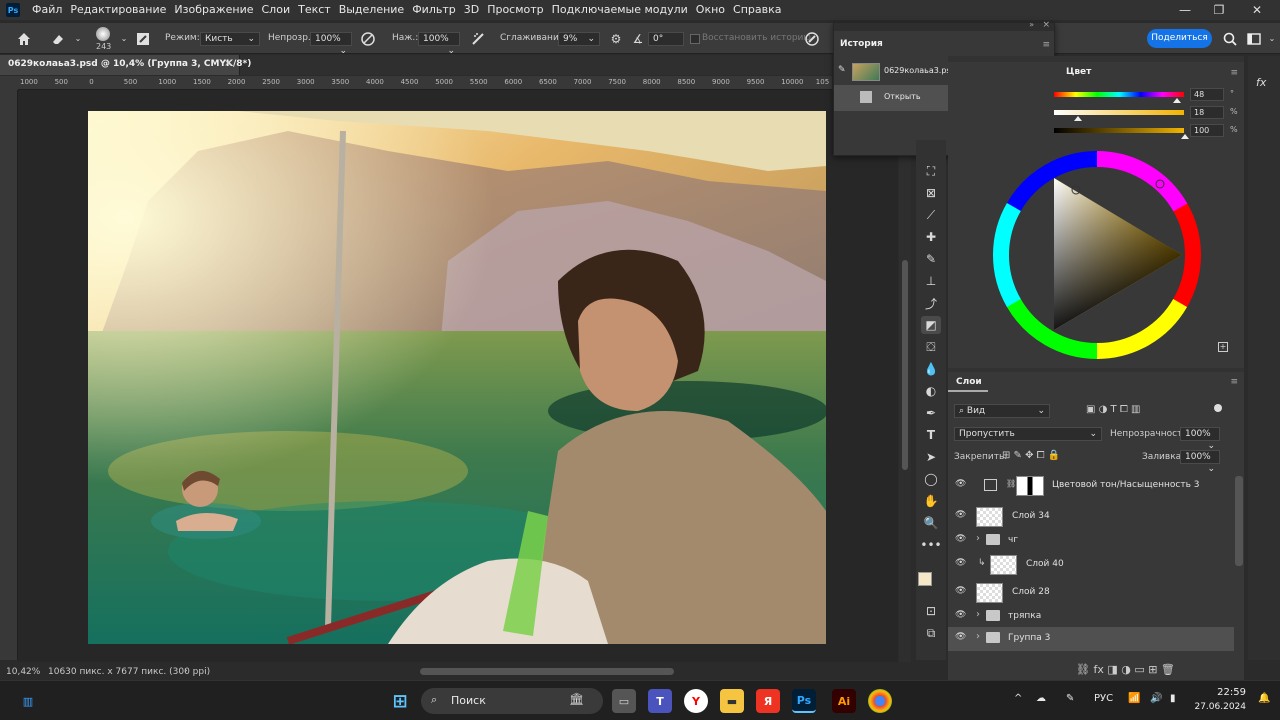 The width and height of the screenshot is (1280, 720). Describe the element at coordinates (931, 611) in the screenshot. I see `quick-mask-icon: ⊡` at that location.